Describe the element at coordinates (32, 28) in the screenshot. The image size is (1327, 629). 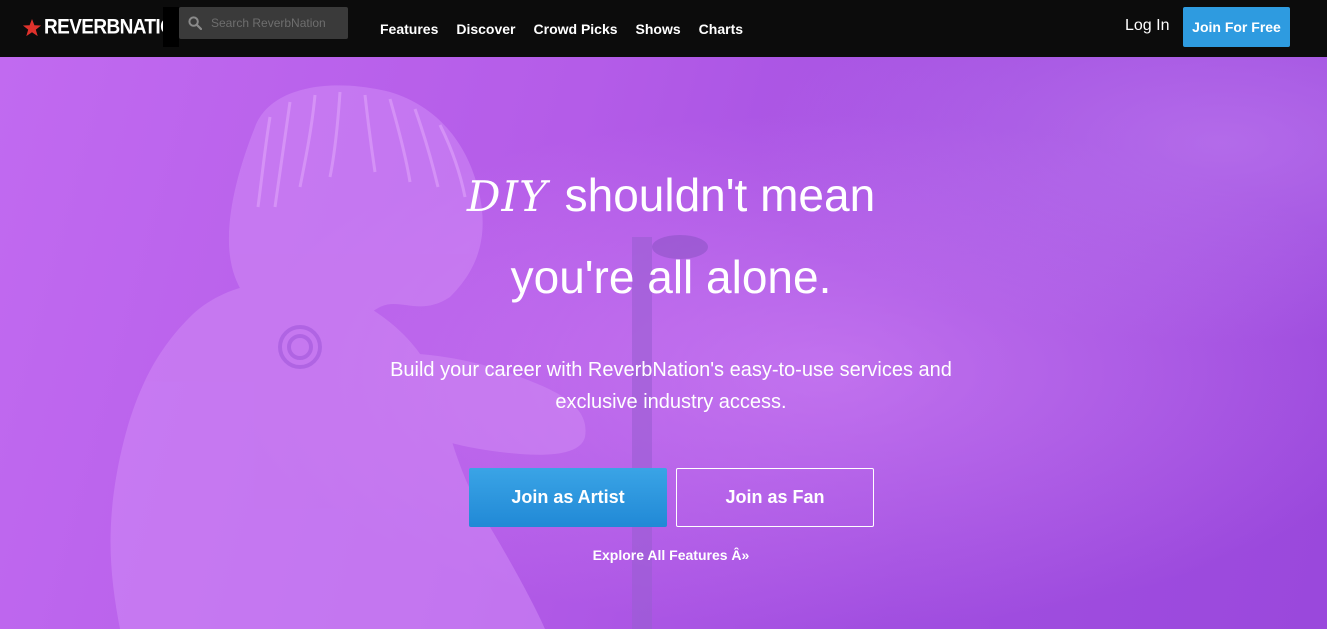
I see `star-icon` at that location.